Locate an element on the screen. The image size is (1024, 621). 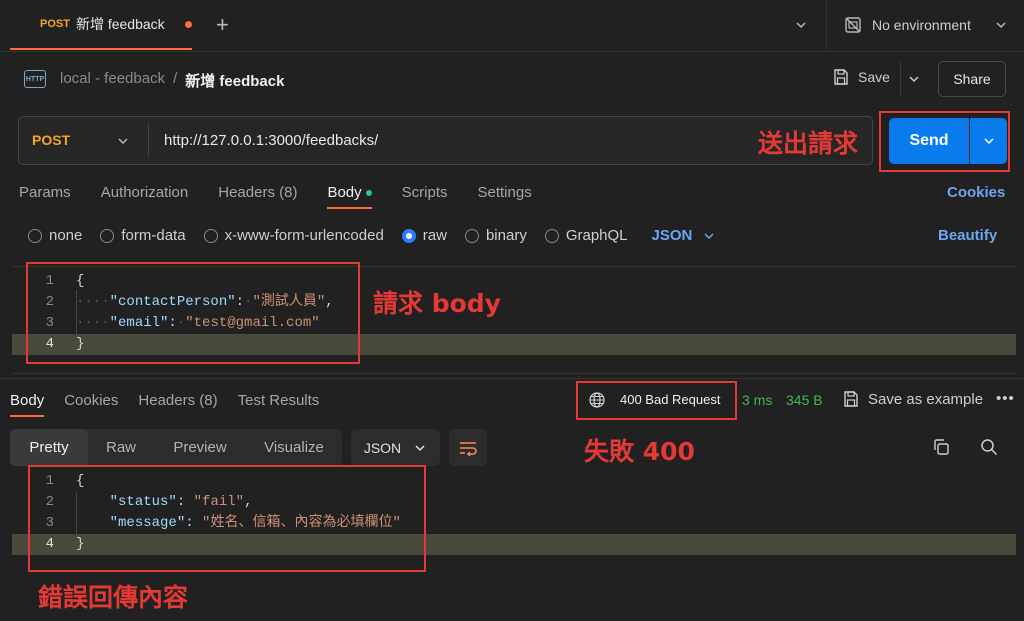
beautify-button: Beautify is located at coordinates (967, 235).